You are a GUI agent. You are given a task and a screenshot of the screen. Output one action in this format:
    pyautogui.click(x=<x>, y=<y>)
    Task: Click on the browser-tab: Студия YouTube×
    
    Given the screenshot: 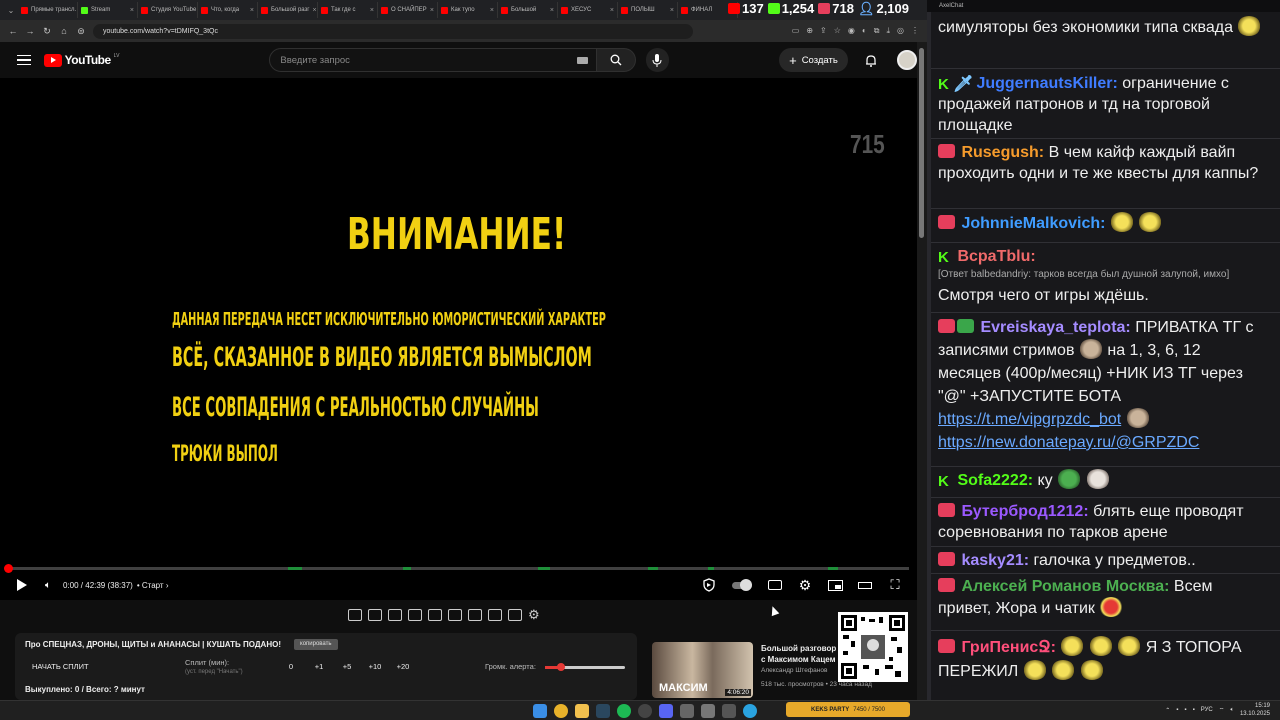 What is the action you would take?
    pyautogui.click(x=168, y=10)
    